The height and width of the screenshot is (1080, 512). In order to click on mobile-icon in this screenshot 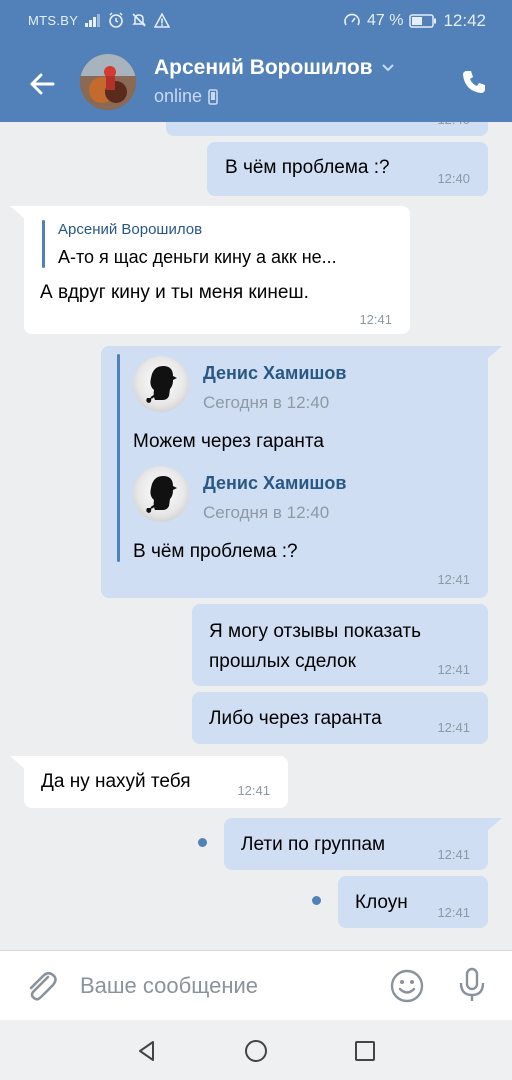, I will do `click(213, 96)`.